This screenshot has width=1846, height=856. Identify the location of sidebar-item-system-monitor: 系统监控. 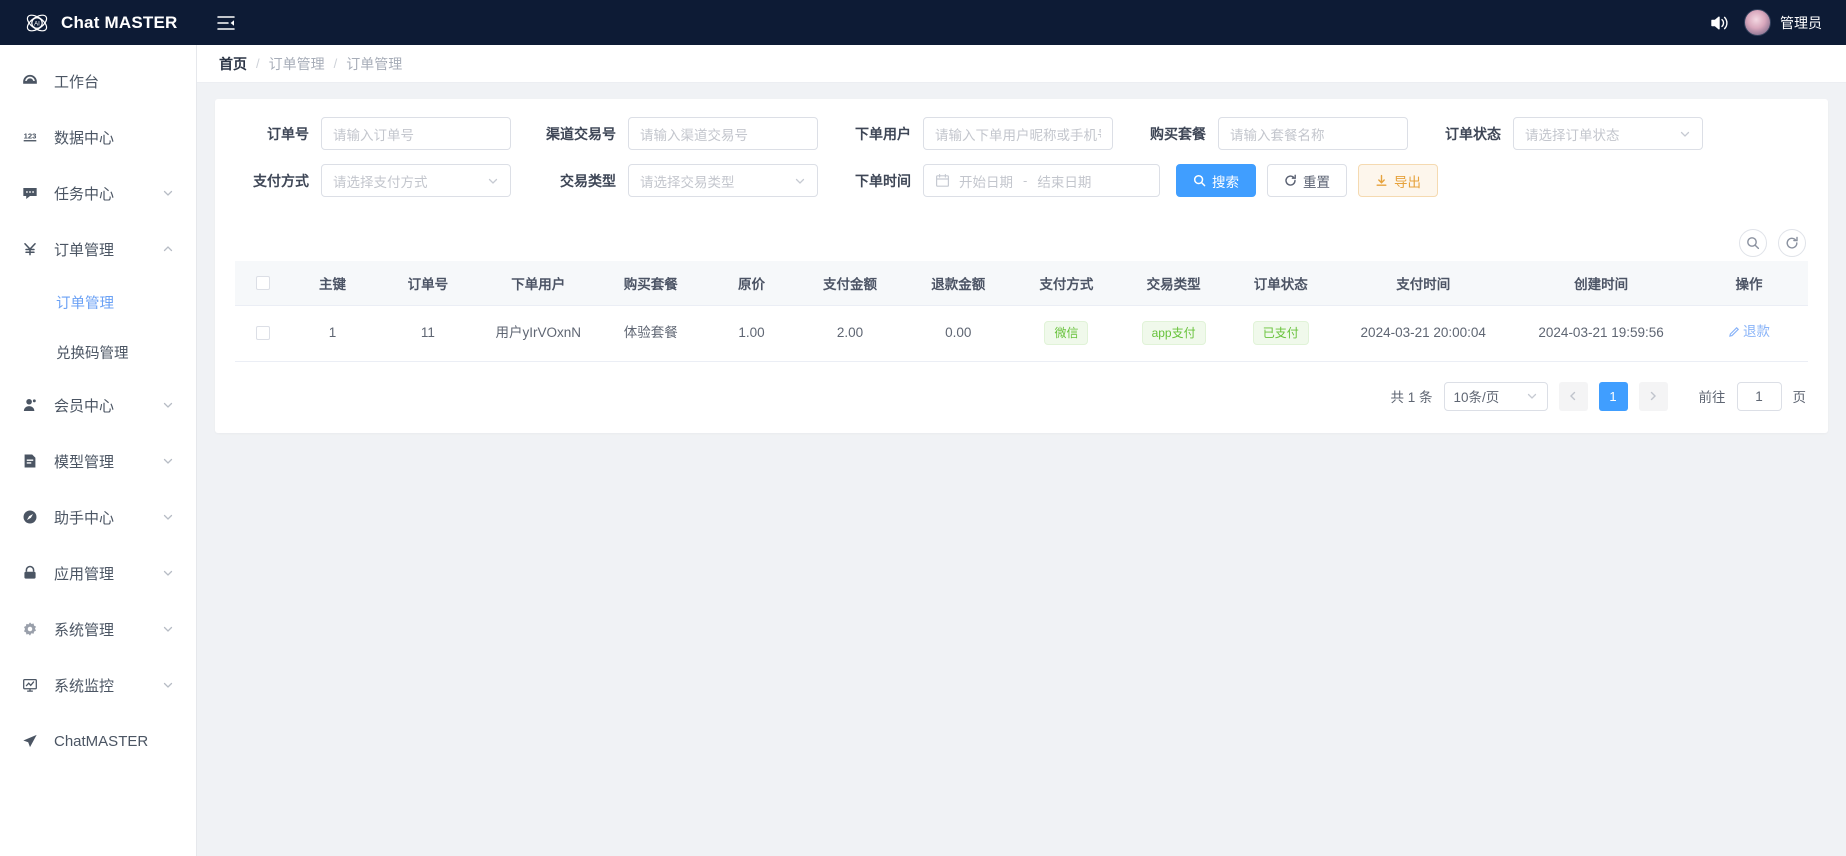
(98, 685).